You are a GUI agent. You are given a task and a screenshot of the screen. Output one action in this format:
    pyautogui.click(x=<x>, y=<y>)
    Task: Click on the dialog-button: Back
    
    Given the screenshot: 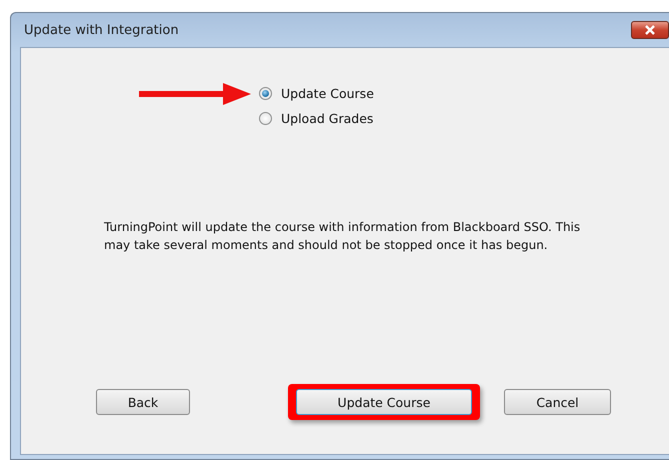 What is the action you would take?
    pyautogui.click(x=143, y=402)
    